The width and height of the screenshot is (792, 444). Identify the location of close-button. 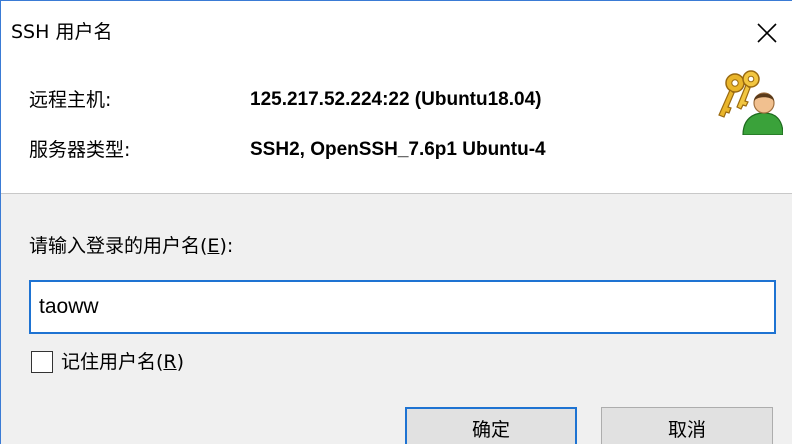
(767, 33).